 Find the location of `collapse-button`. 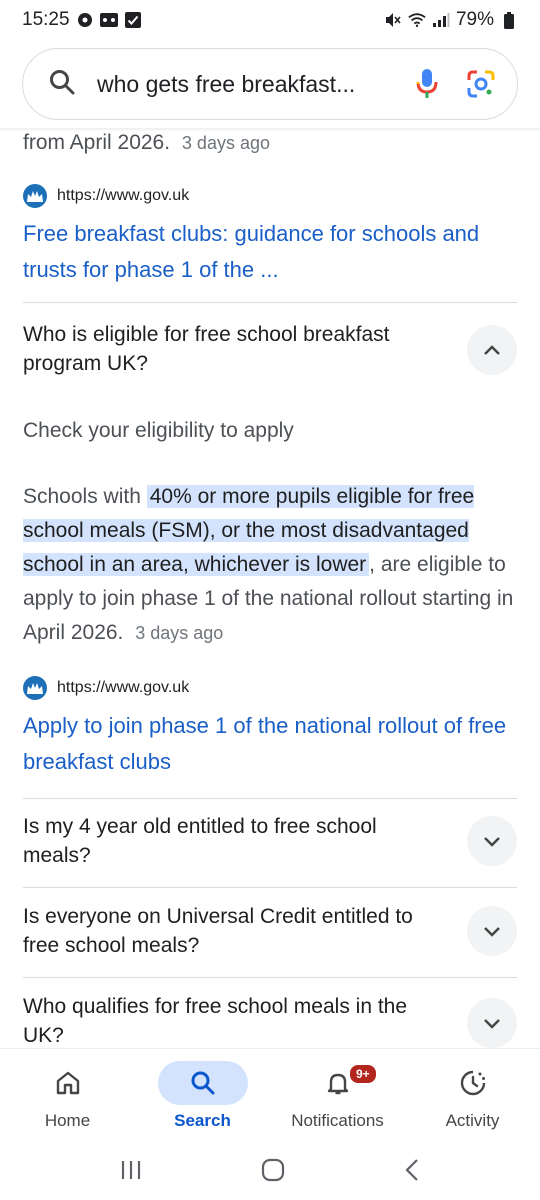

collapse-button is located at coordinates (492, 350).